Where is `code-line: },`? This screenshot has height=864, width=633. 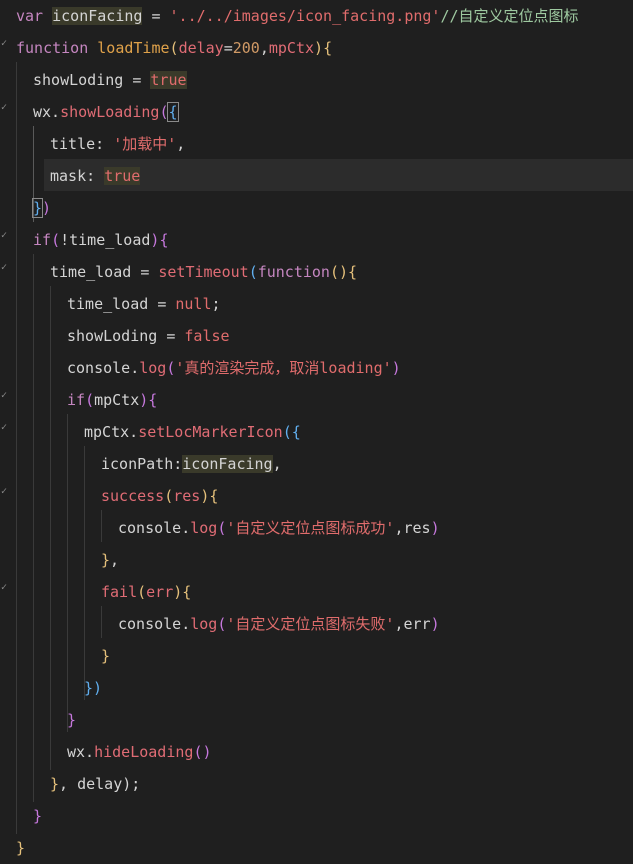 code-line: }, is located at coordinates (110, 560).